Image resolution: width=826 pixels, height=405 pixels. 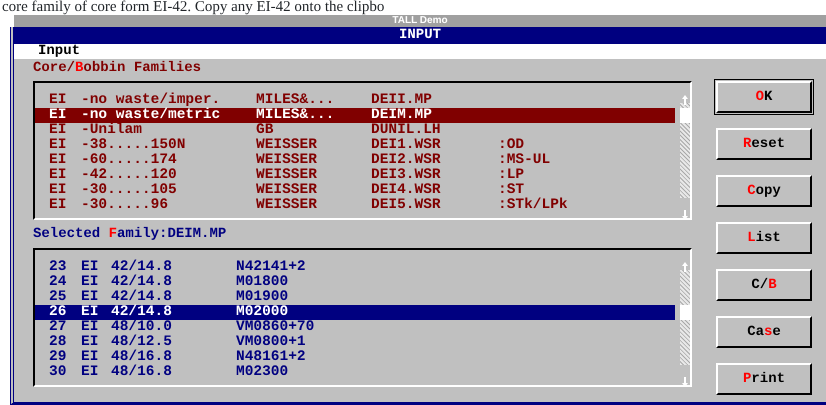 I want to click on dialog-button: List, so click(x=764, y=238).